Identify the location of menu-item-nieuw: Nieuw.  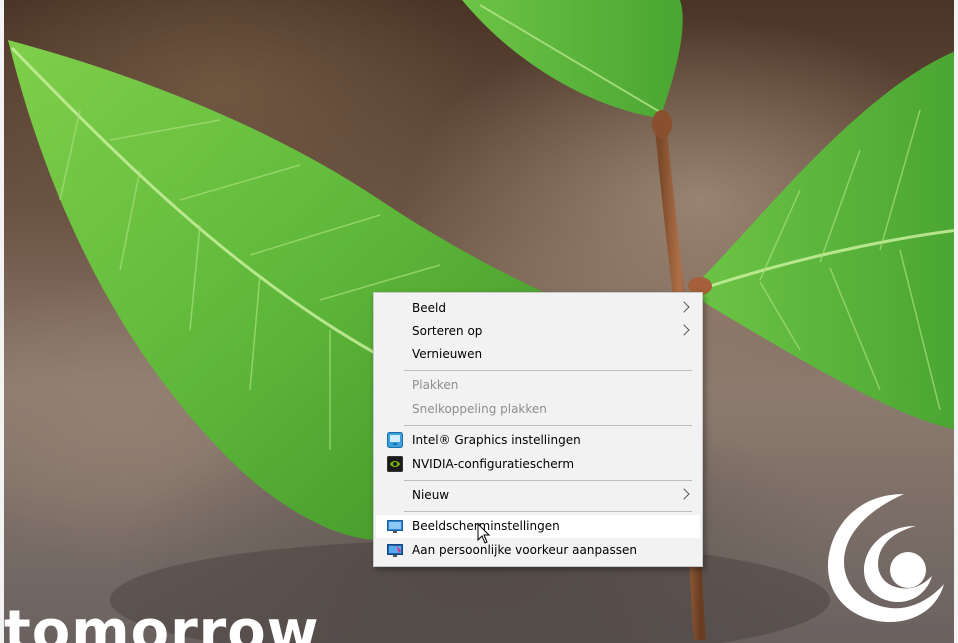
(538, 495).